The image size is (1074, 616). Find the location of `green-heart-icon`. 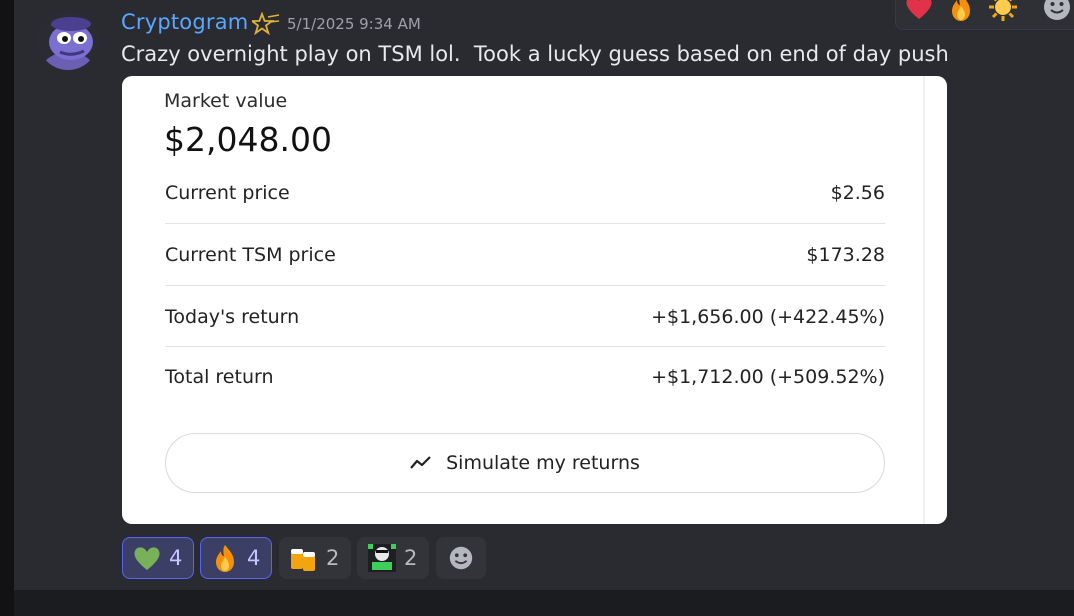

green-heart-icon is located at coordinates (147, 558).